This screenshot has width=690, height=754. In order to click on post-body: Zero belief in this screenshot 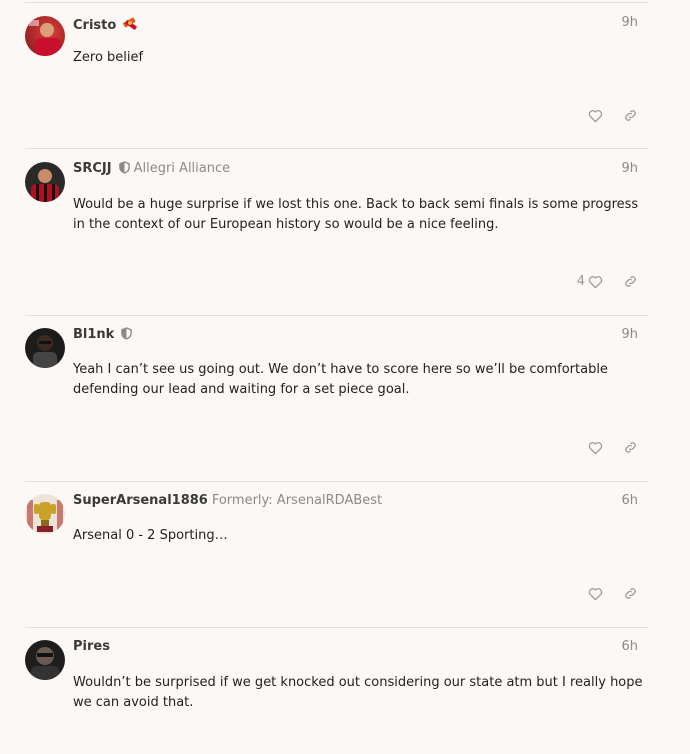, I will do `click(108, 57)`.